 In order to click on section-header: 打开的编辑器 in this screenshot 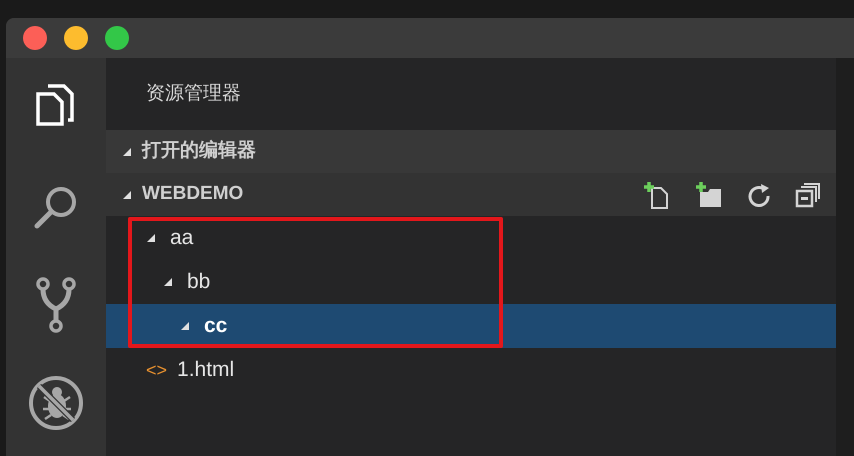, I will do `click(471, 151)`.